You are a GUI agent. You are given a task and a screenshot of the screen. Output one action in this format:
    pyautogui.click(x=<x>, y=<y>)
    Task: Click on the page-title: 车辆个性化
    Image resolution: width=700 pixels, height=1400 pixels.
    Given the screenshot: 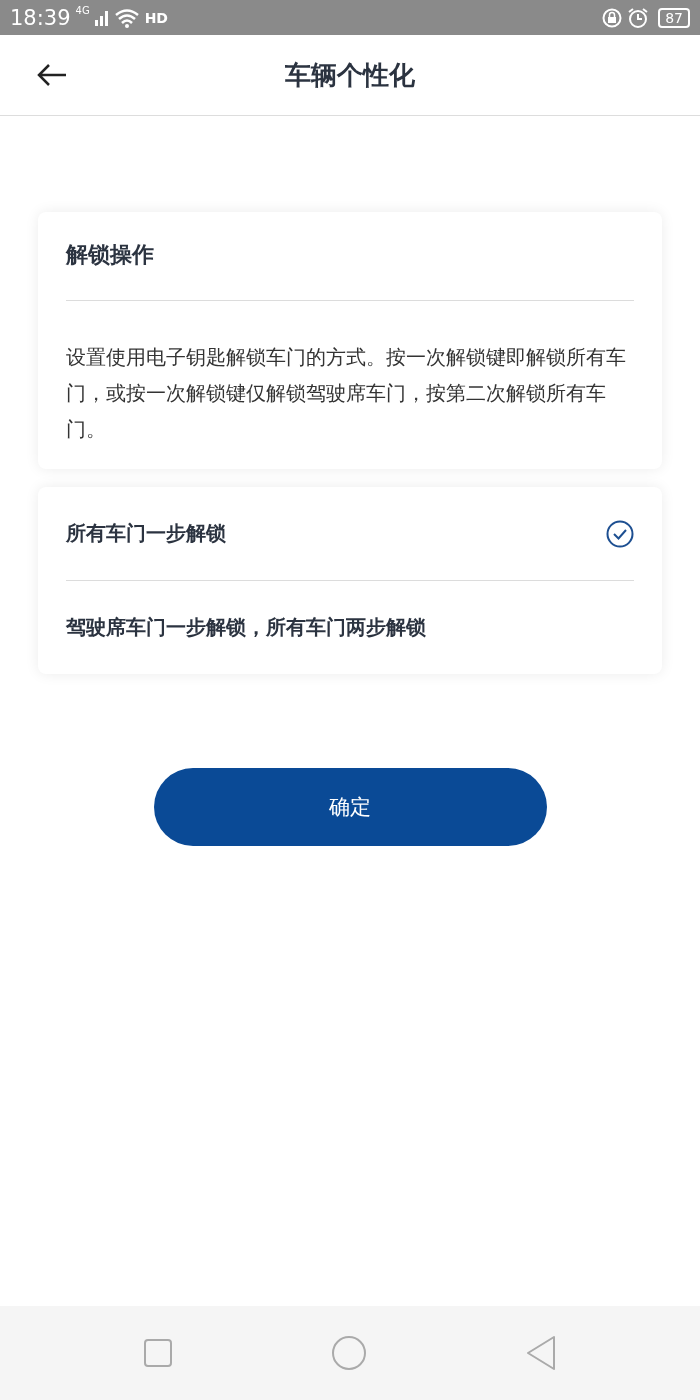 What is the action you would take?
    pyautogui.click(x=350, y=75)
    